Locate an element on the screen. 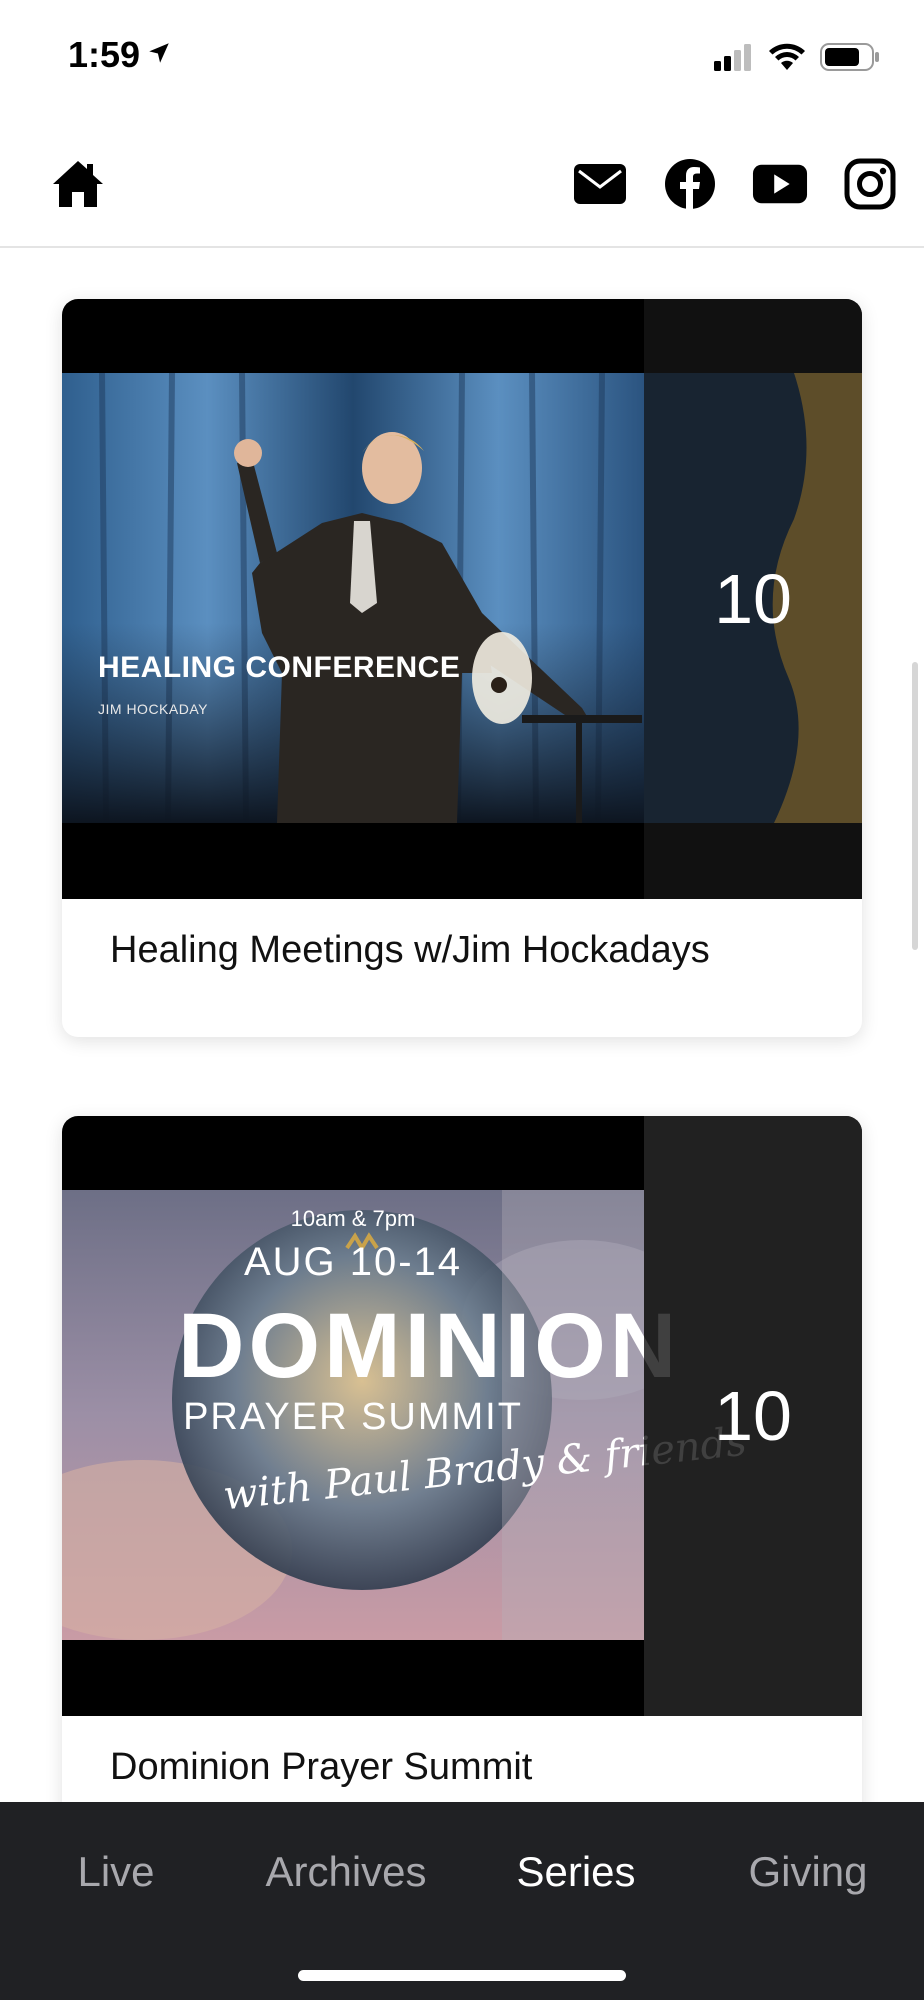 The image size is (924, 2000). app-header is located at coordinates (462, 184).